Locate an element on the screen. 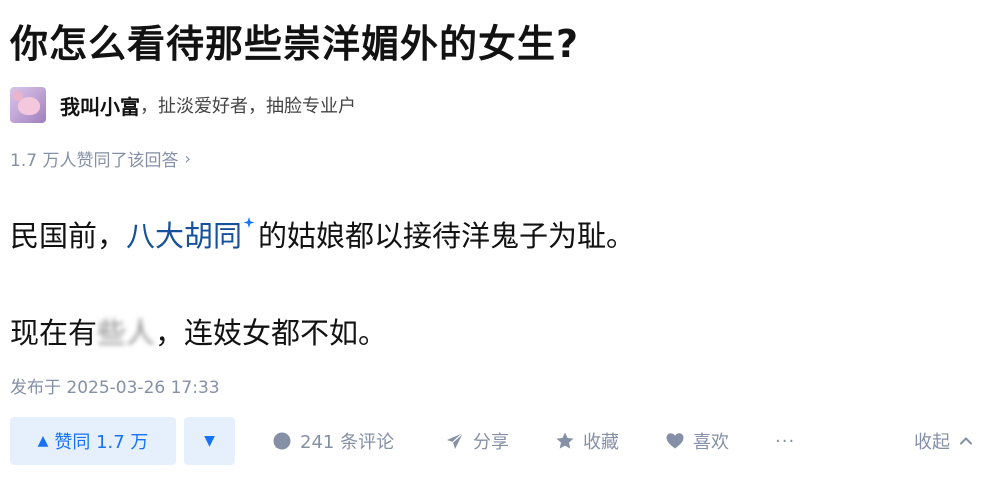 The width and height of the screenshot is (1004, 492). collect-button: 收藏 is located at coordinates (587, 441).